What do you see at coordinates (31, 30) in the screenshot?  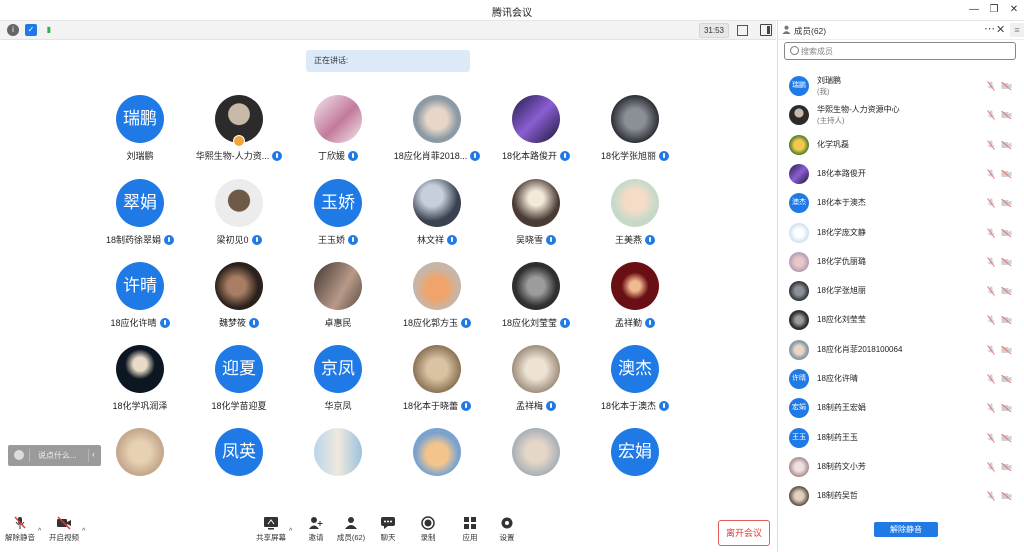 I see `shield-icon: ✓` at bounding box center [31, 30].